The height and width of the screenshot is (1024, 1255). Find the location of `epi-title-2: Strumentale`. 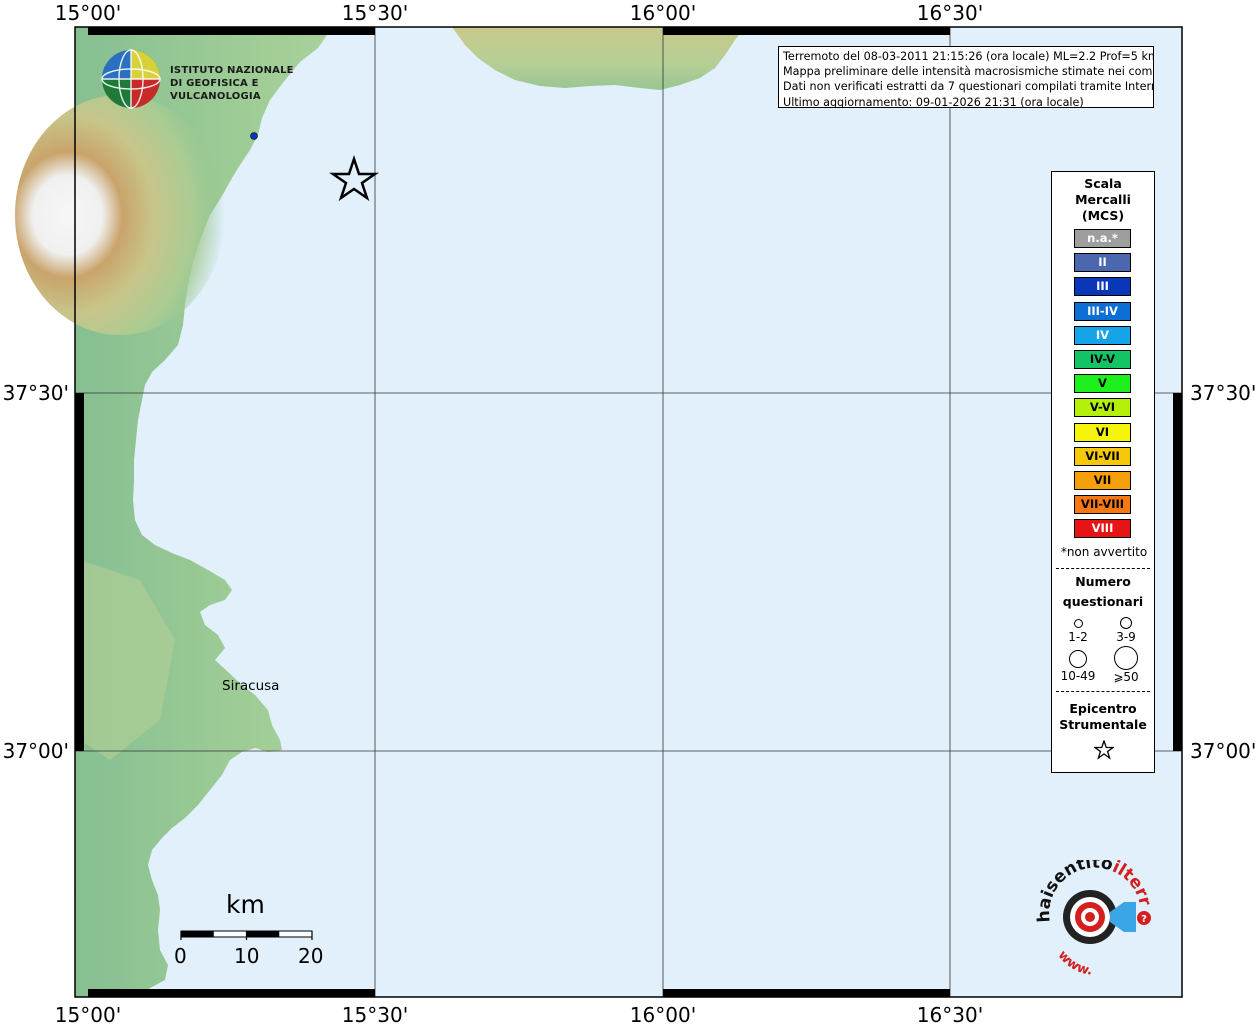

epi-title-2: Strumentale is located at coordinates (1103, 724).